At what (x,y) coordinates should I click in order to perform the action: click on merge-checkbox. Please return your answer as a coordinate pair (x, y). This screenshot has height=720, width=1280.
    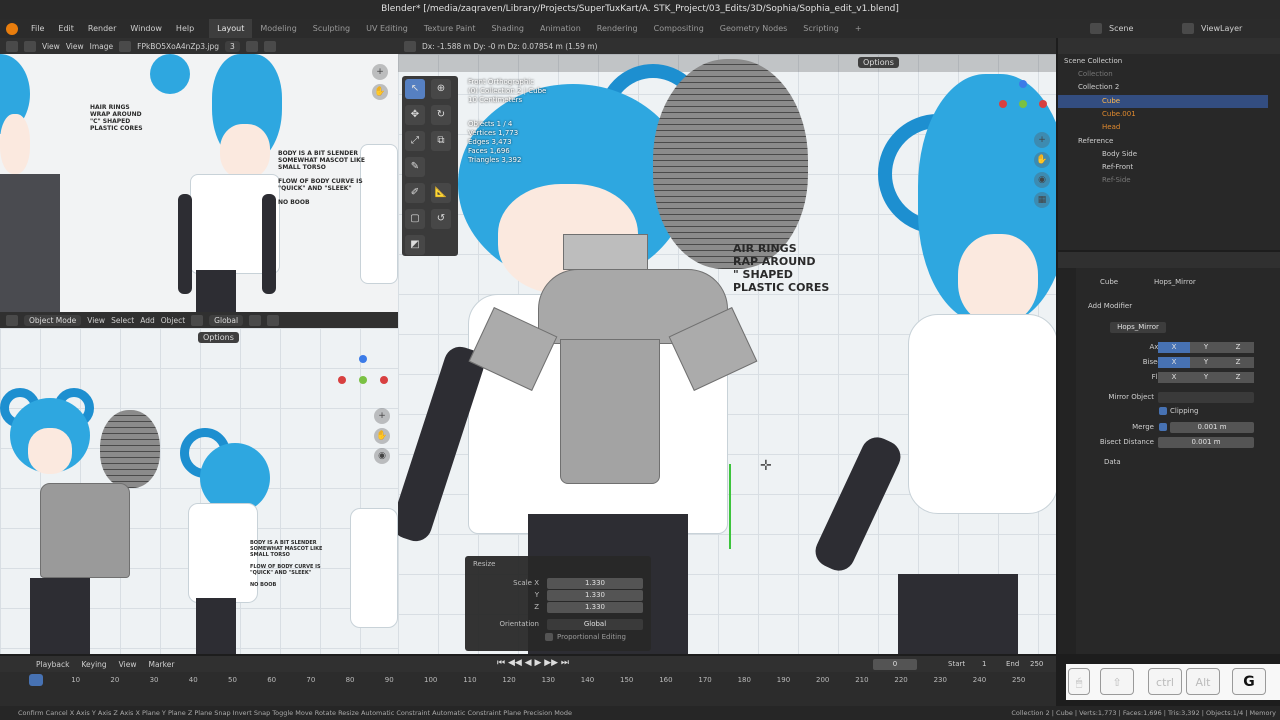
    Looking at the image, I should click on (1163, 427).